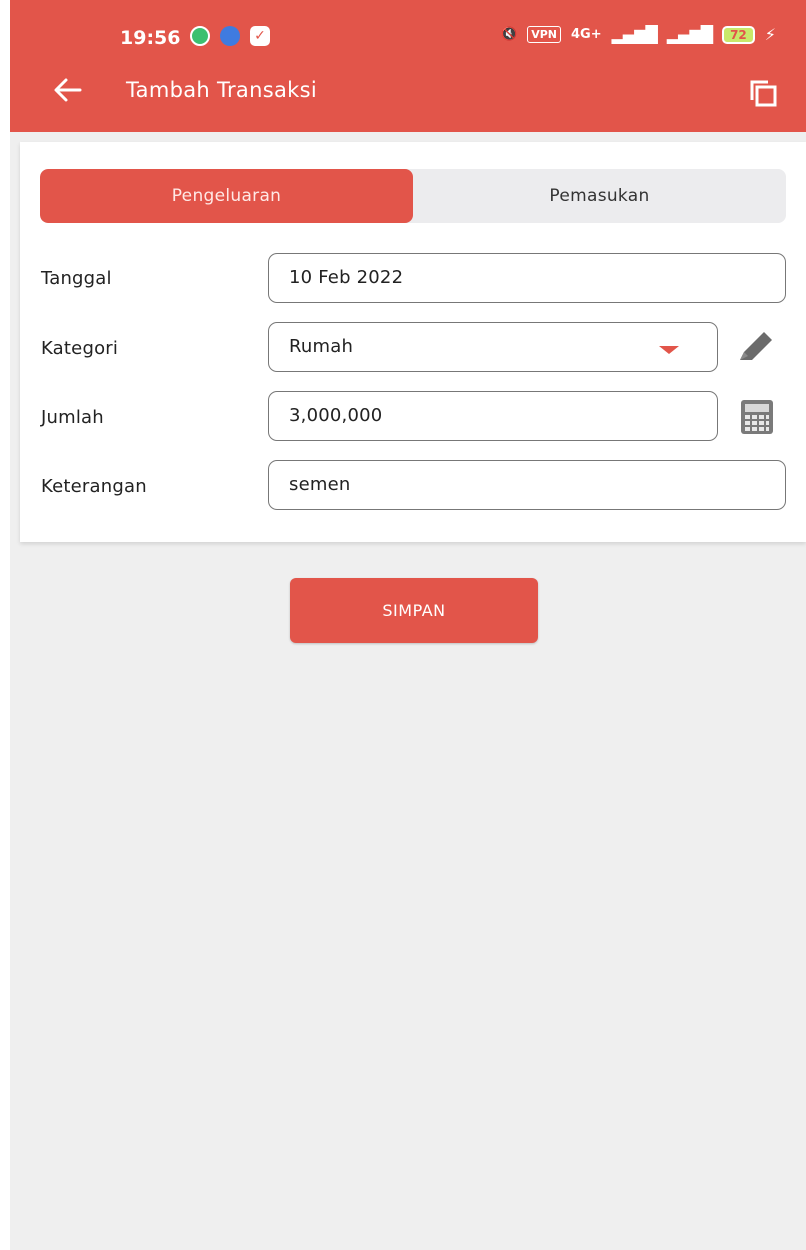  I want to click on sync-notification-icon, so click(230, 36).